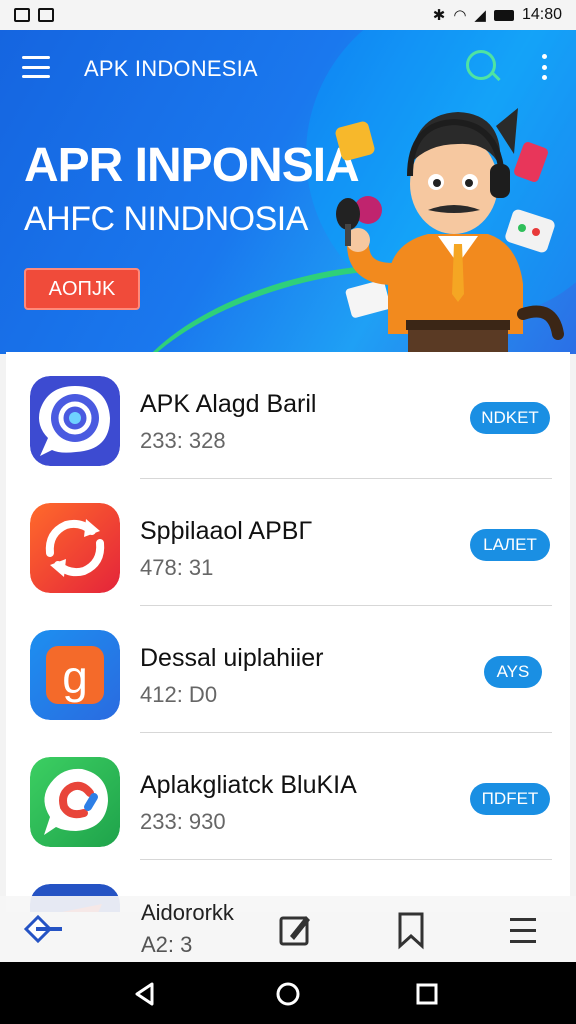 This screenshot has height=1024, width=576. Describe the element at coordinates (510, 799) in the screenshot. I see `app-action-button: ΠDFET` at that location.